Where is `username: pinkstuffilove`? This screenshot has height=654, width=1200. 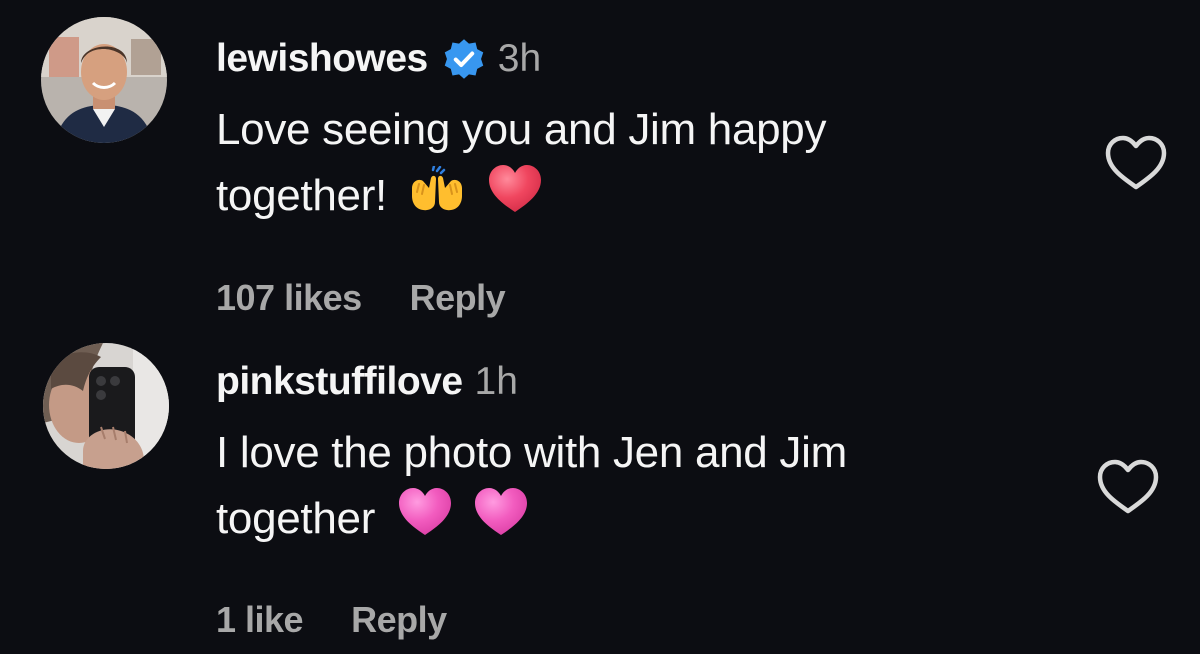 username: pinkstuffilove is located at coordinates (339, 382).